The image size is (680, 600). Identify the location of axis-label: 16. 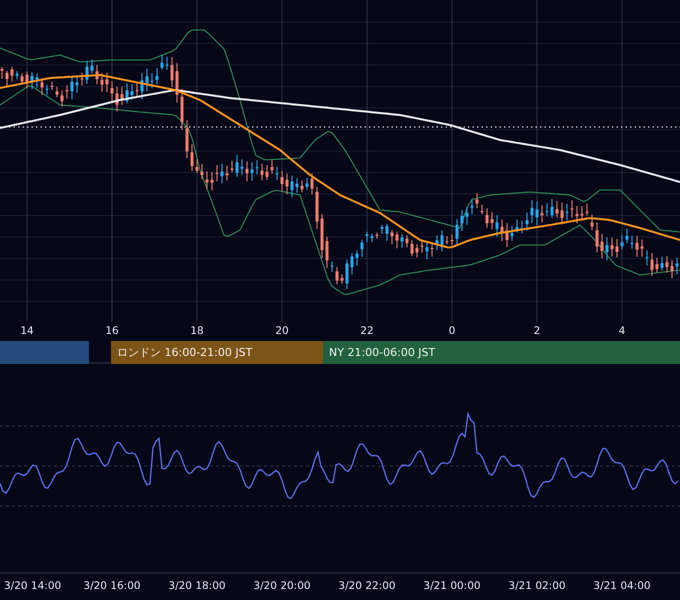
(112, 331).